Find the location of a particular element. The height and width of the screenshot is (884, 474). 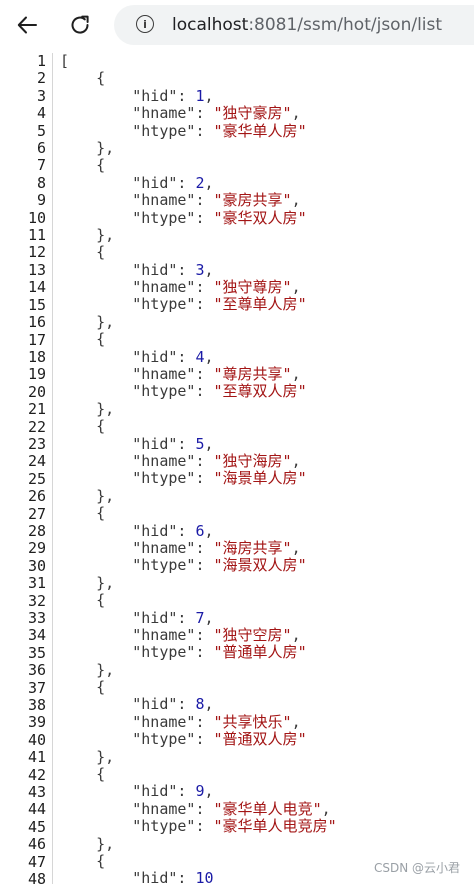

code-line: "hname": "独守海房", is located at coordinates (198, 460).